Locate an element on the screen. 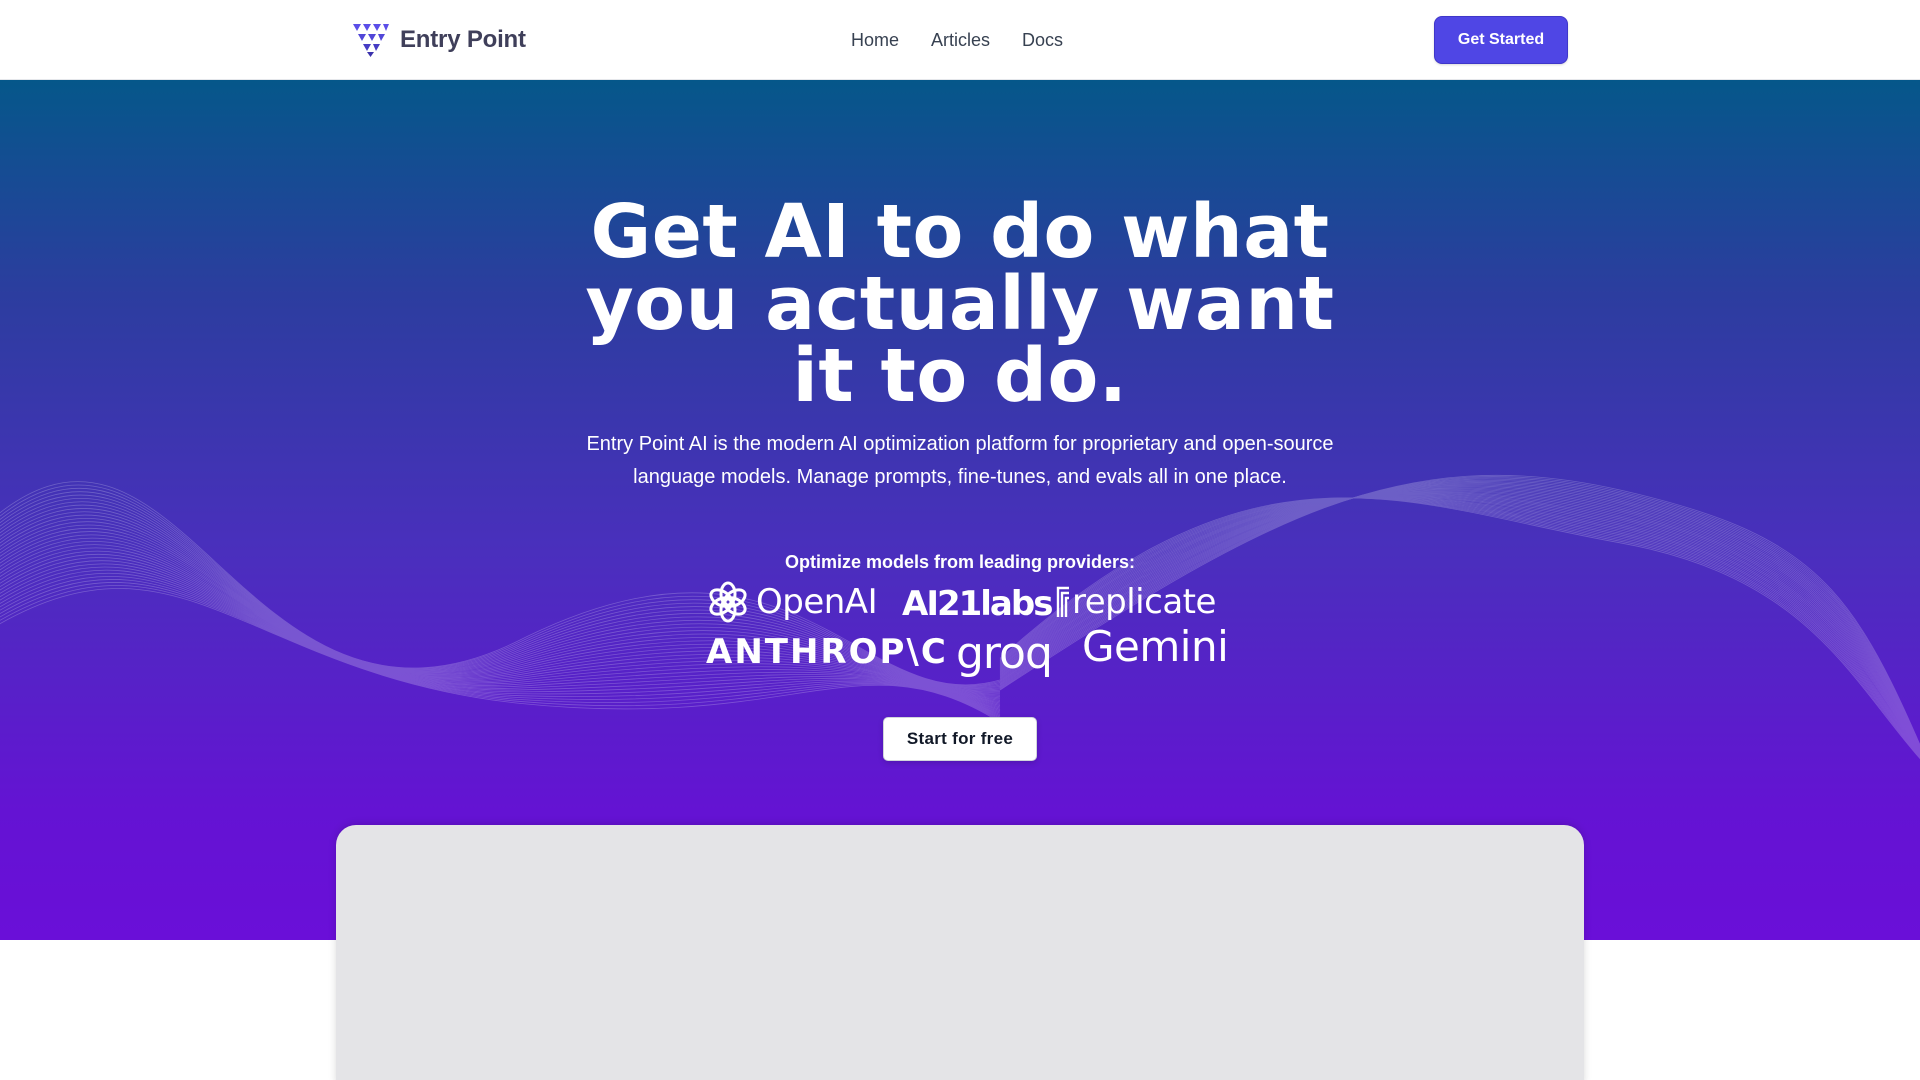  main-nav: Home Articles Docs is located at coordinates (957, 40).